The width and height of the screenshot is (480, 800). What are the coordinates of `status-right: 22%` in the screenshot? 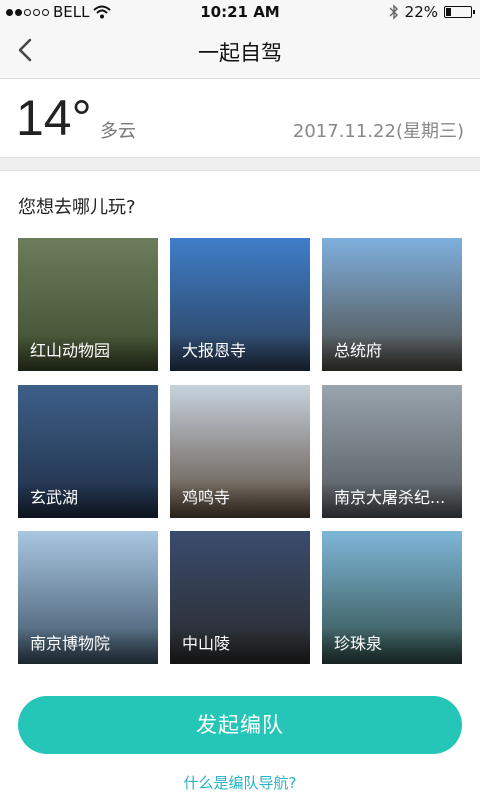 It's located at (432, 12).